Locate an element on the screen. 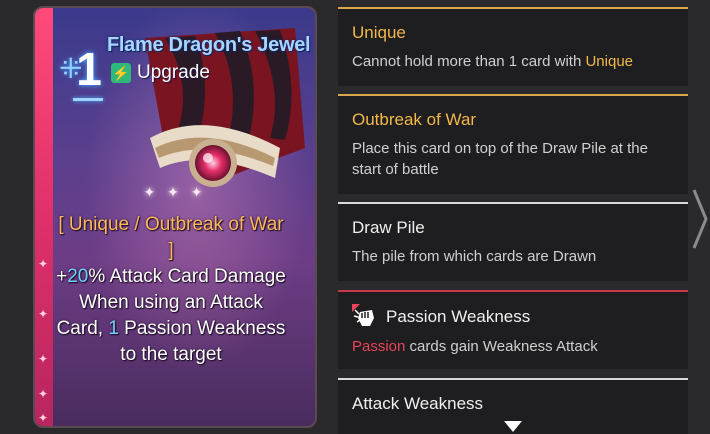 This screenshot has width=710, height=434. card-tags: [ Unique / Outbreak of War ] is located at coordinates (171, 237).